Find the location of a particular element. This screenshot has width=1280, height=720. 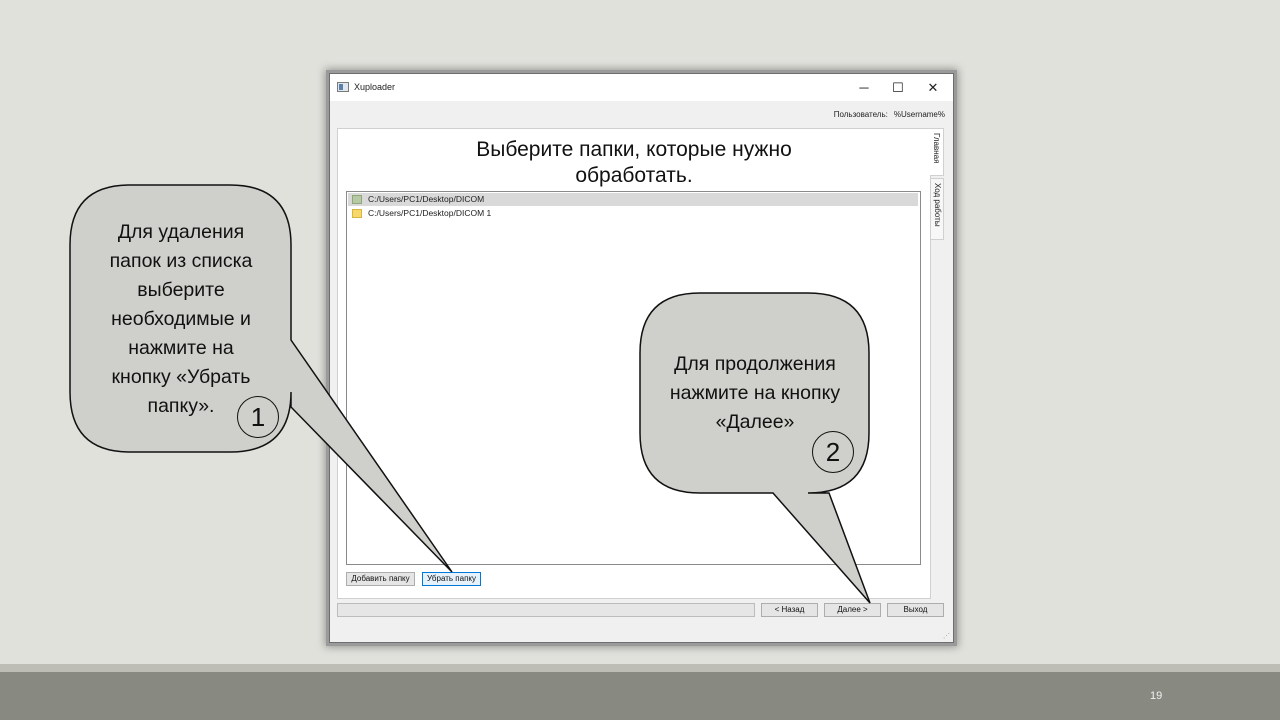

step-number-1: 1 is located at coordinates (258, 417).